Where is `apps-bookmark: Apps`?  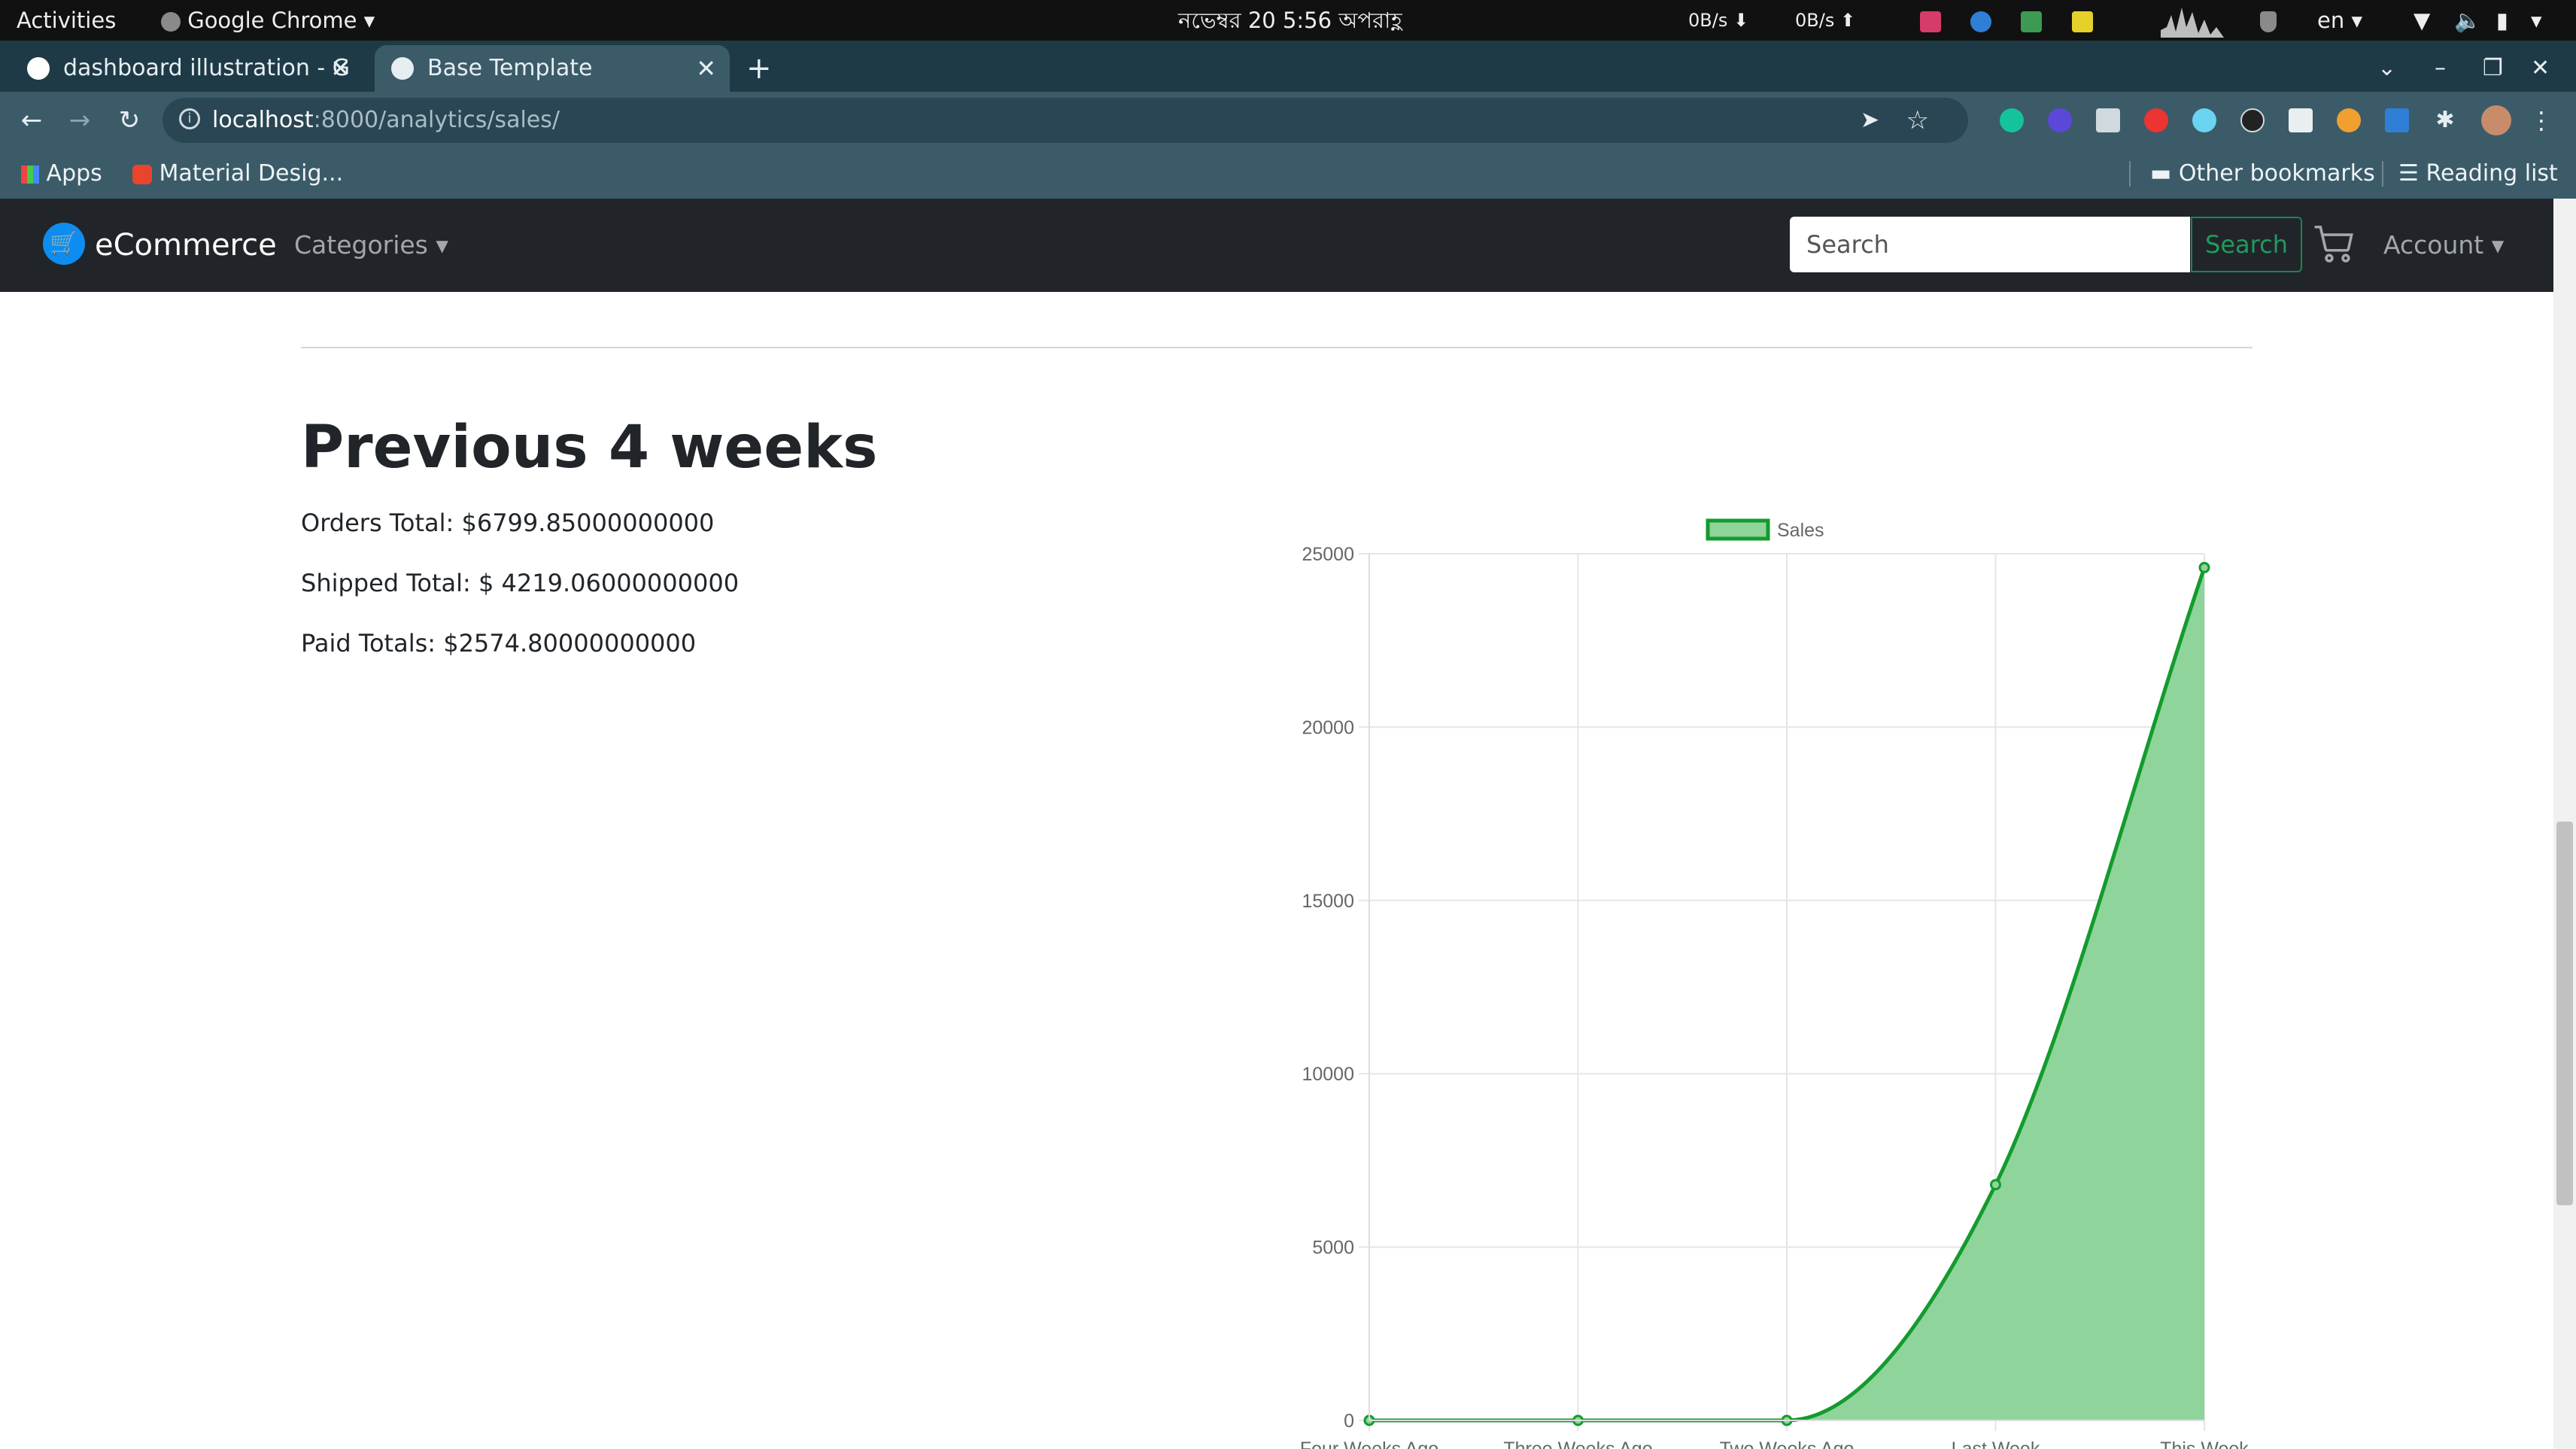 apps-bookmark: Apps is located at coordinates (62, 174).